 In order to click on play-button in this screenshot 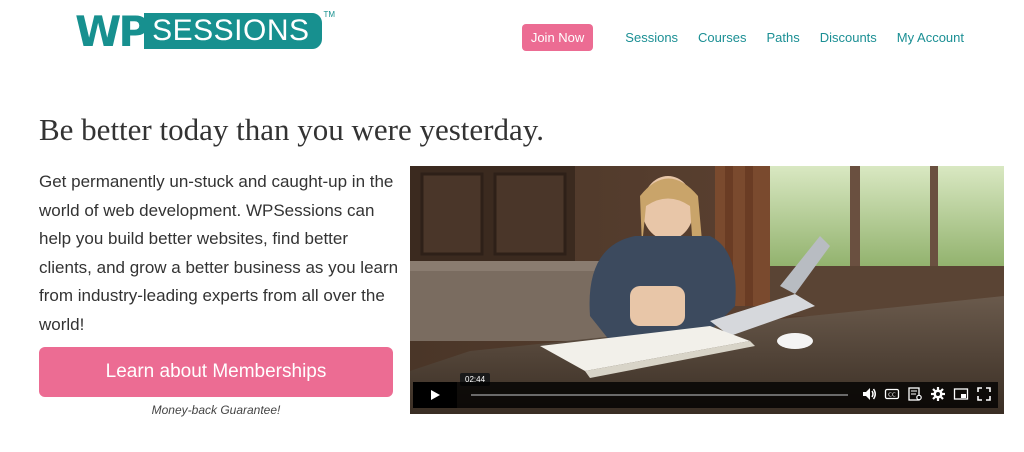, I will do `click(435, 395)`.